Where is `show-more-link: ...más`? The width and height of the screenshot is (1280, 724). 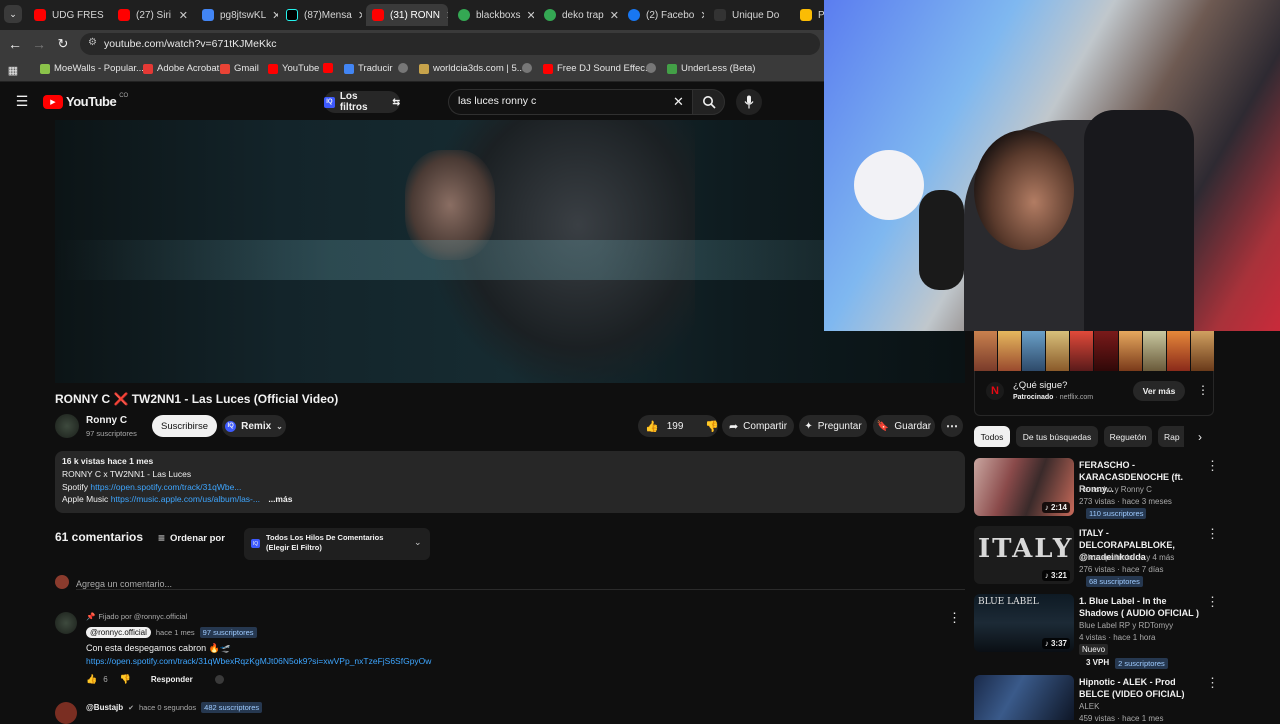
show-more-link: ...más is located at coordinates (280, 499).